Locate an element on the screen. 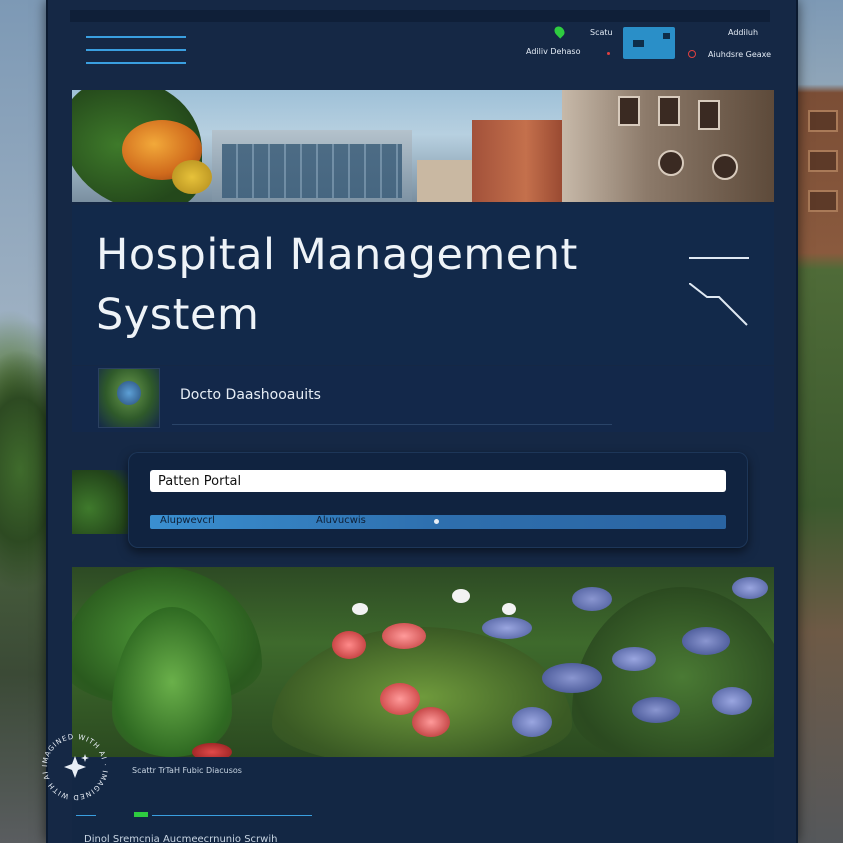 Image resolution: width=843 pixels, height=843 pixels. status-indicator-icon is located at coordinates (141, 814).